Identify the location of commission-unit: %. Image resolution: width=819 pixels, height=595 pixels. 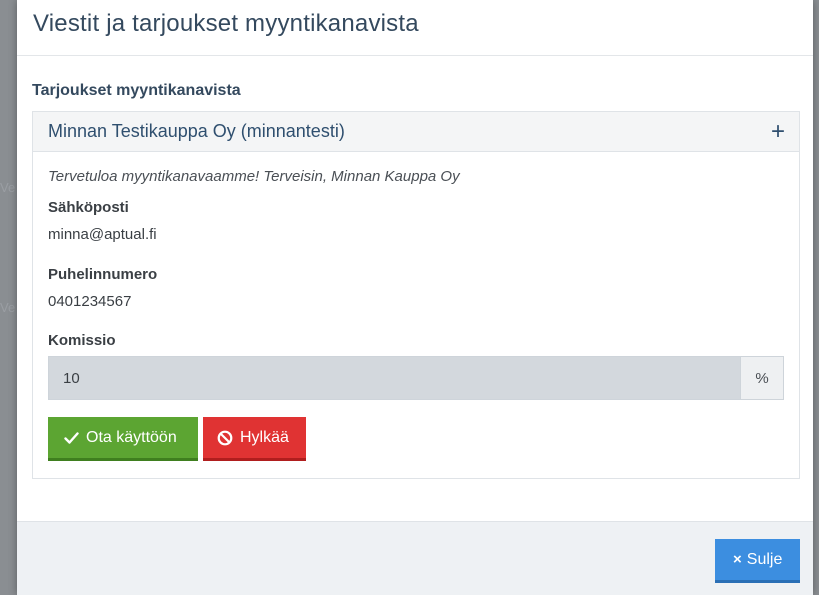
(762, 378).